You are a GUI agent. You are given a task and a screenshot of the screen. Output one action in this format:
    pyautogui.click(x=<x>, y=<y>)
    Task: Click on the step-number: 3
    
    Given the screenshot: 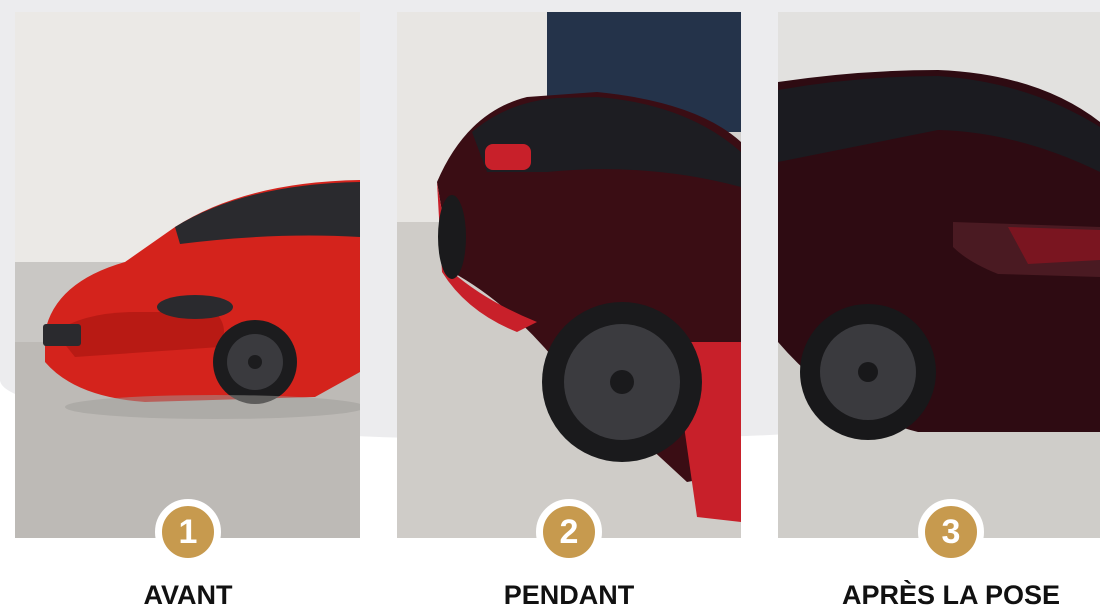 What is the action you would take?
    pyautogui.click(x=951, y=531)
    